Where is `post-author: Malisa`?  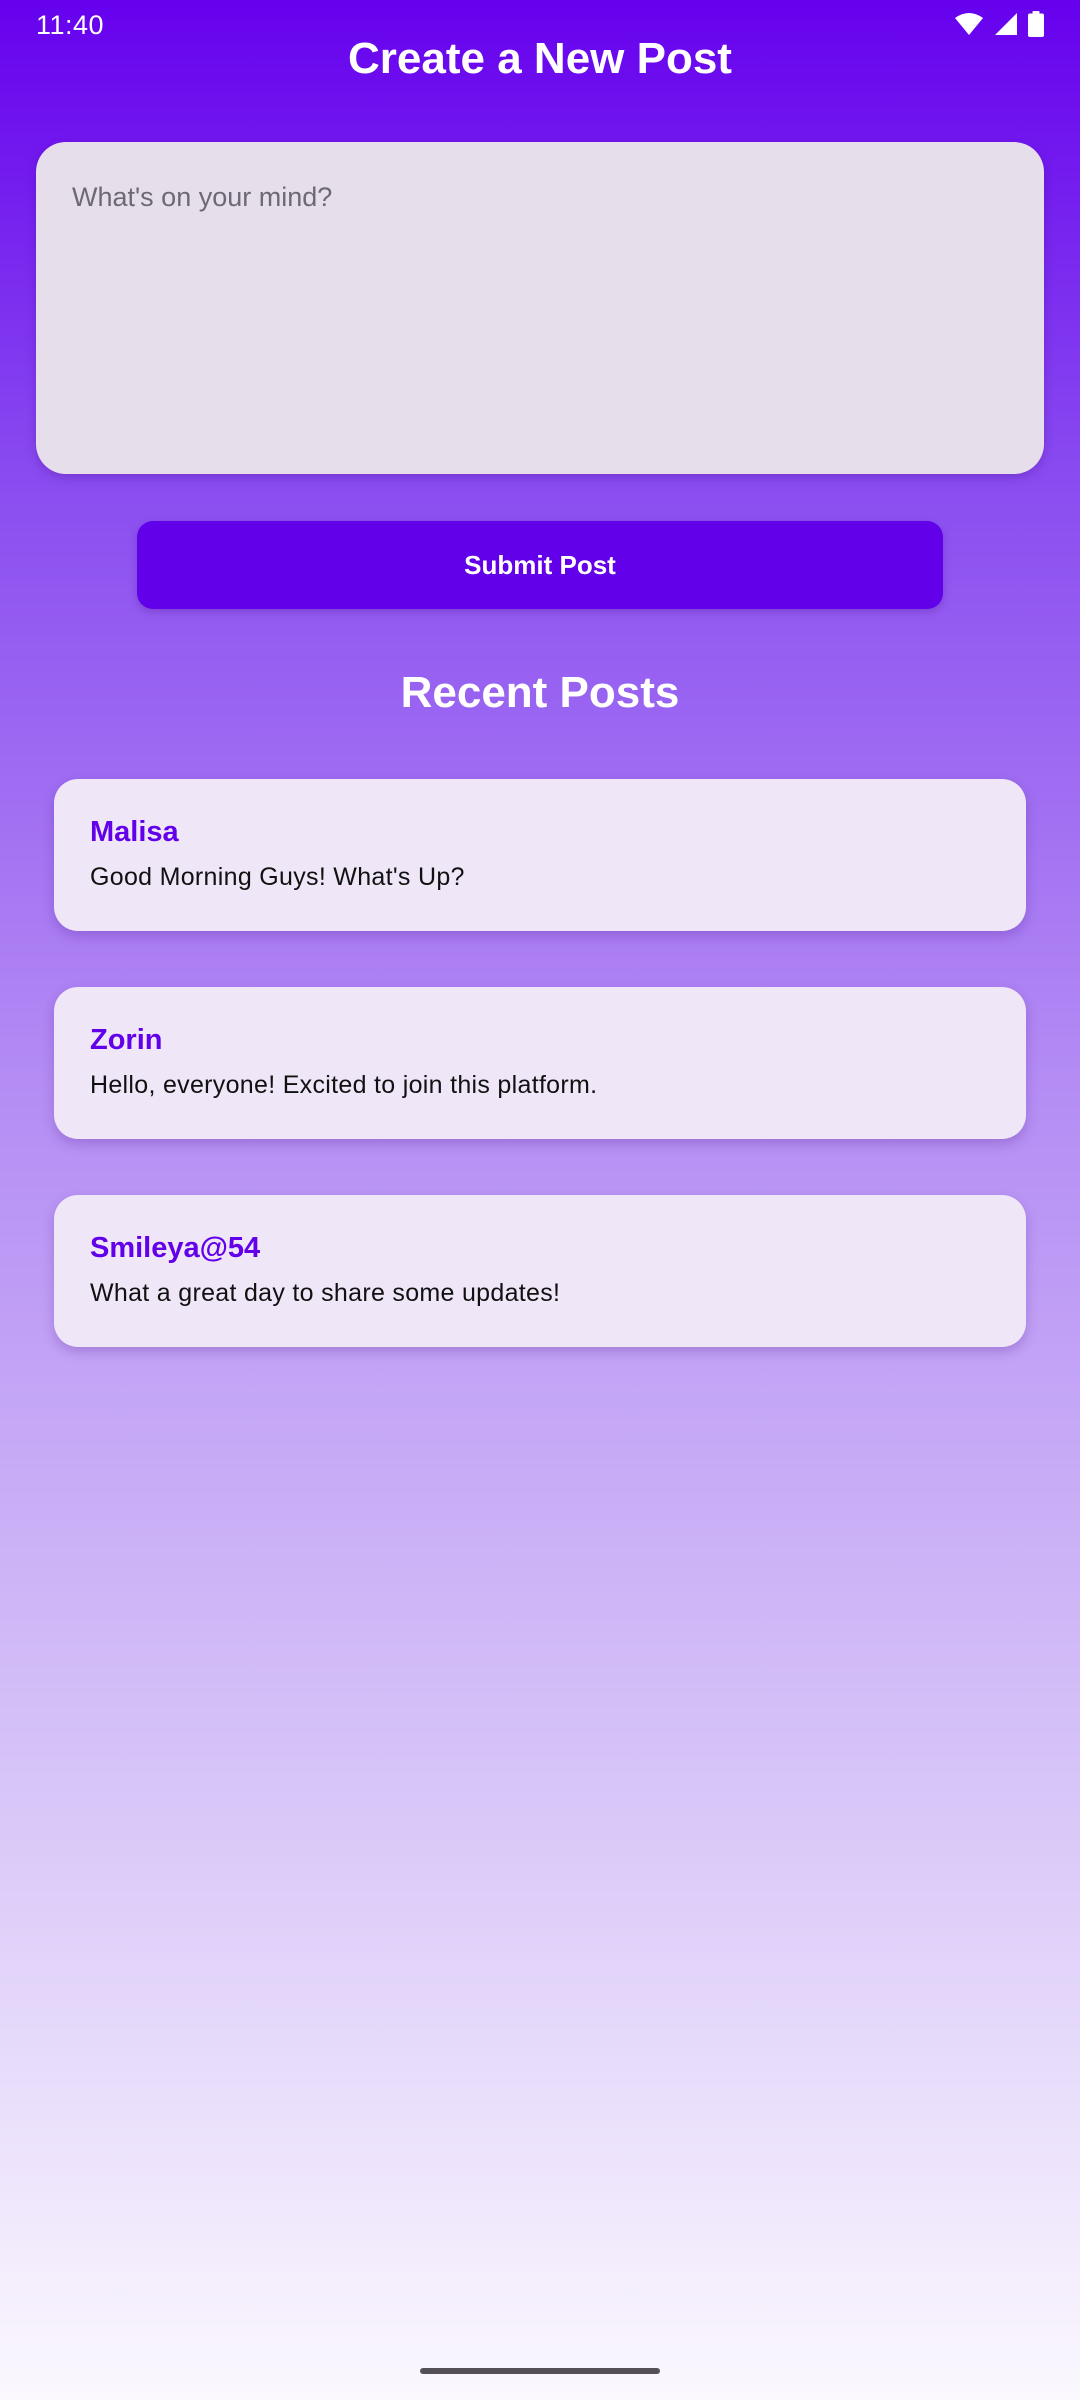 post-author: Malisa is located at coordinates (134, 832).